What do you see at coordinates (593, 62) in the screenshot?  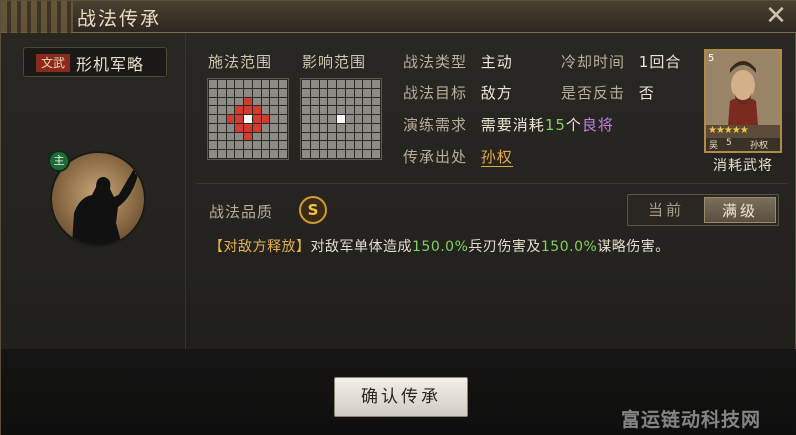 I see `cooldown-label: 冷却时间` at bounding box center [593, 62].